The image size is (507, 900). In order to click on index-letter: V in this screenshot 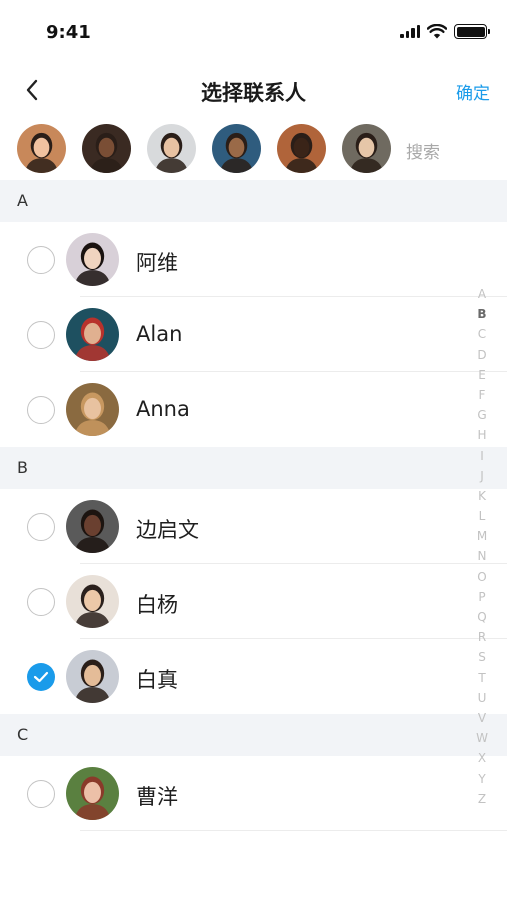, I will do `click(482, 718)`.